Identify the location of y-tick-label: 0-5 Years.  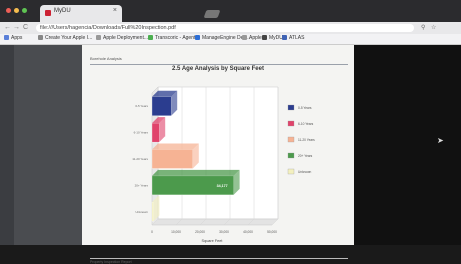
(141, 106).